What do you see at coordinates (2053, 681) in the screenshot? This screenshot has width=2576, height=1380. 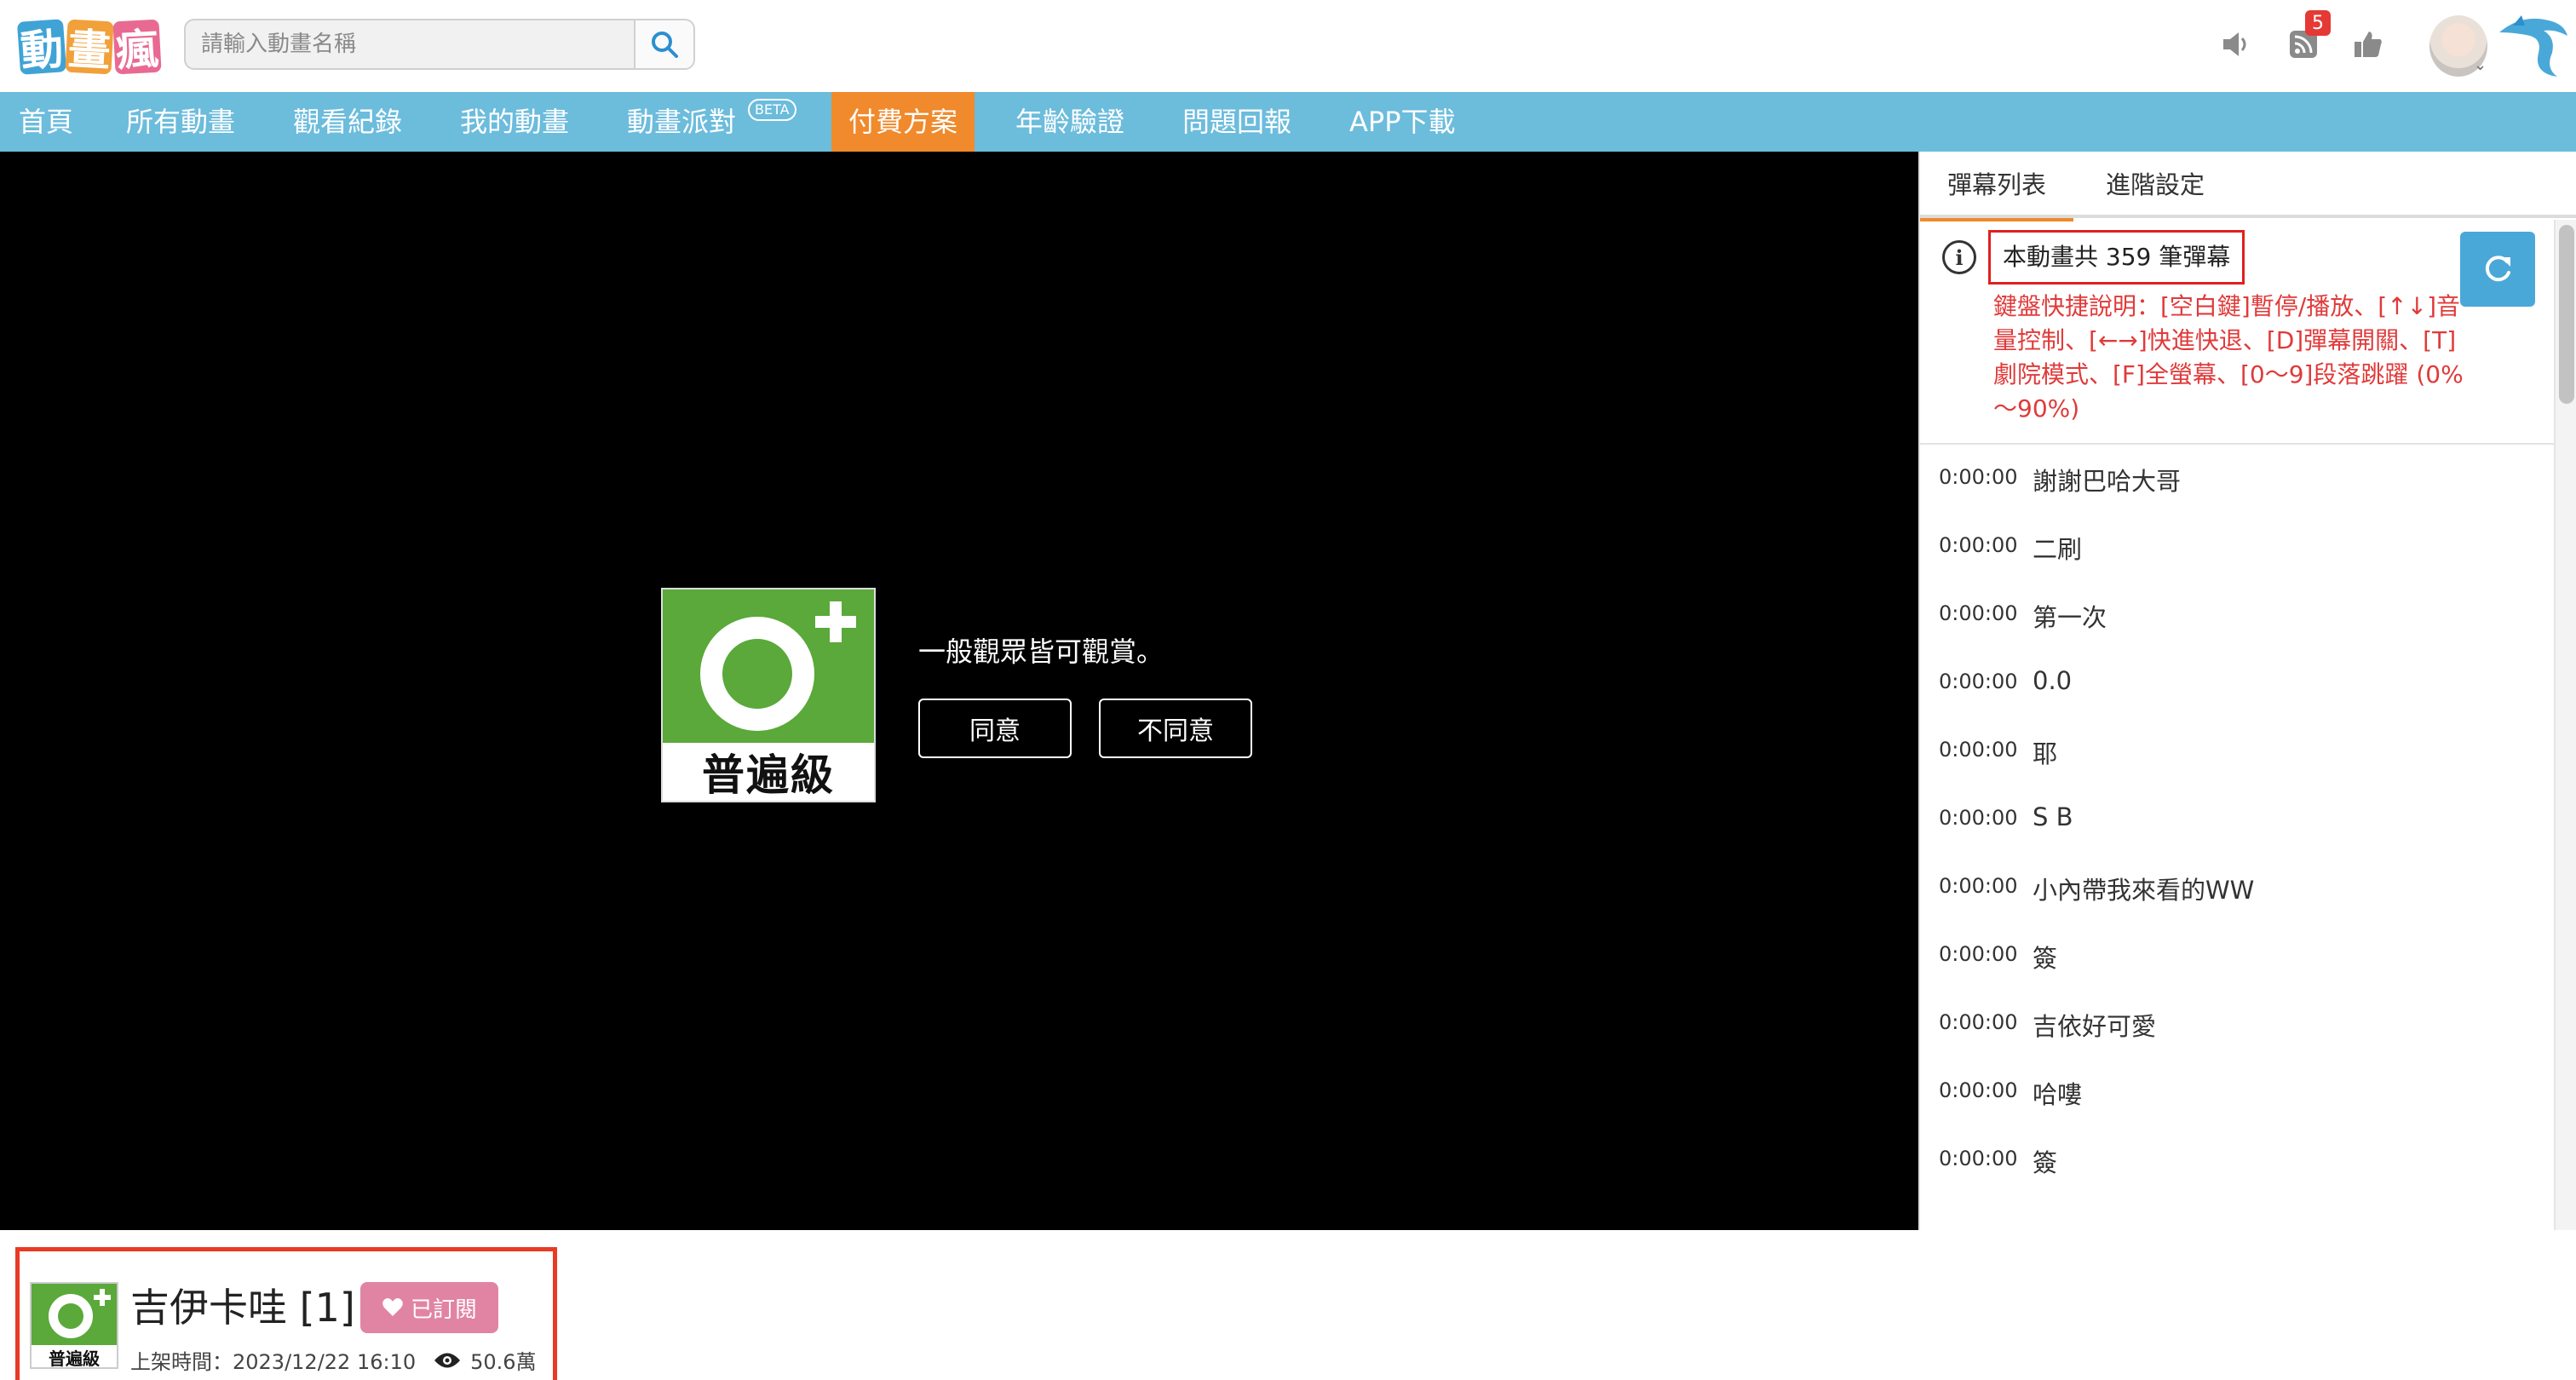 I see `danmaku-text: 0.0` at bounding box center [2053, 681].